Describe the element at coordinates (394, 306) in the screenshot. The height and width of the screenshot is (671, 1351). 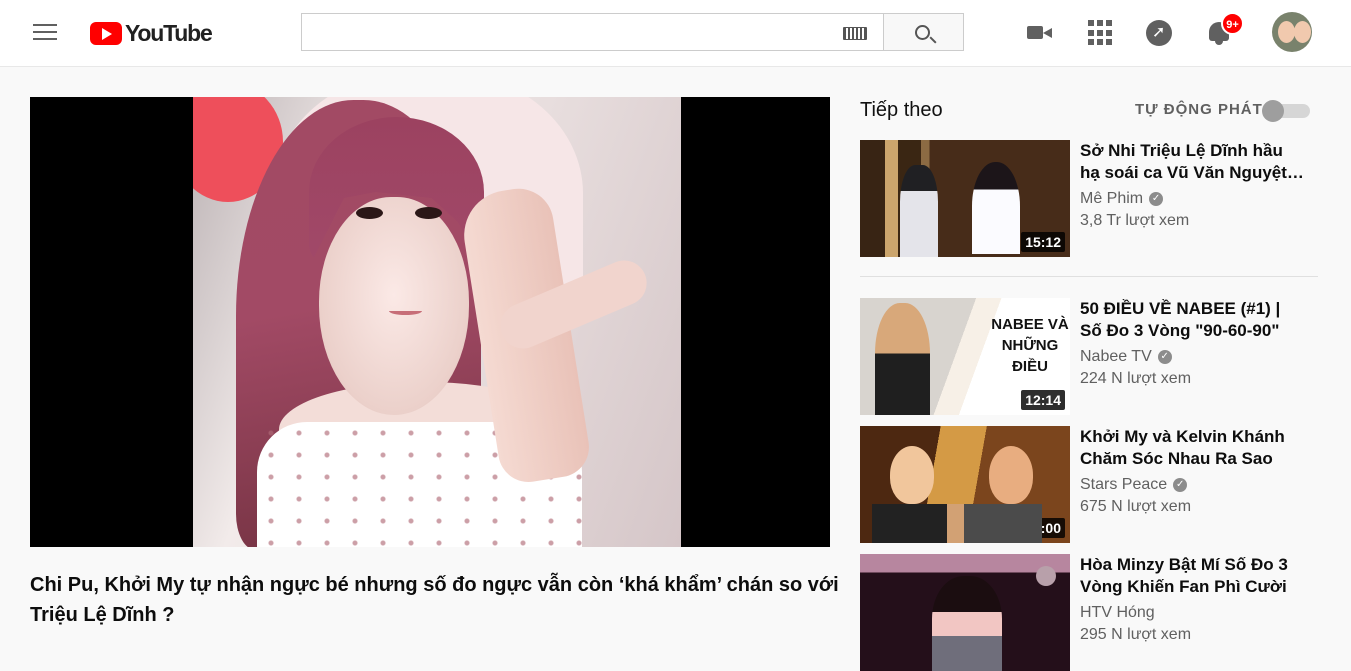
I see `face-shape` at that location.